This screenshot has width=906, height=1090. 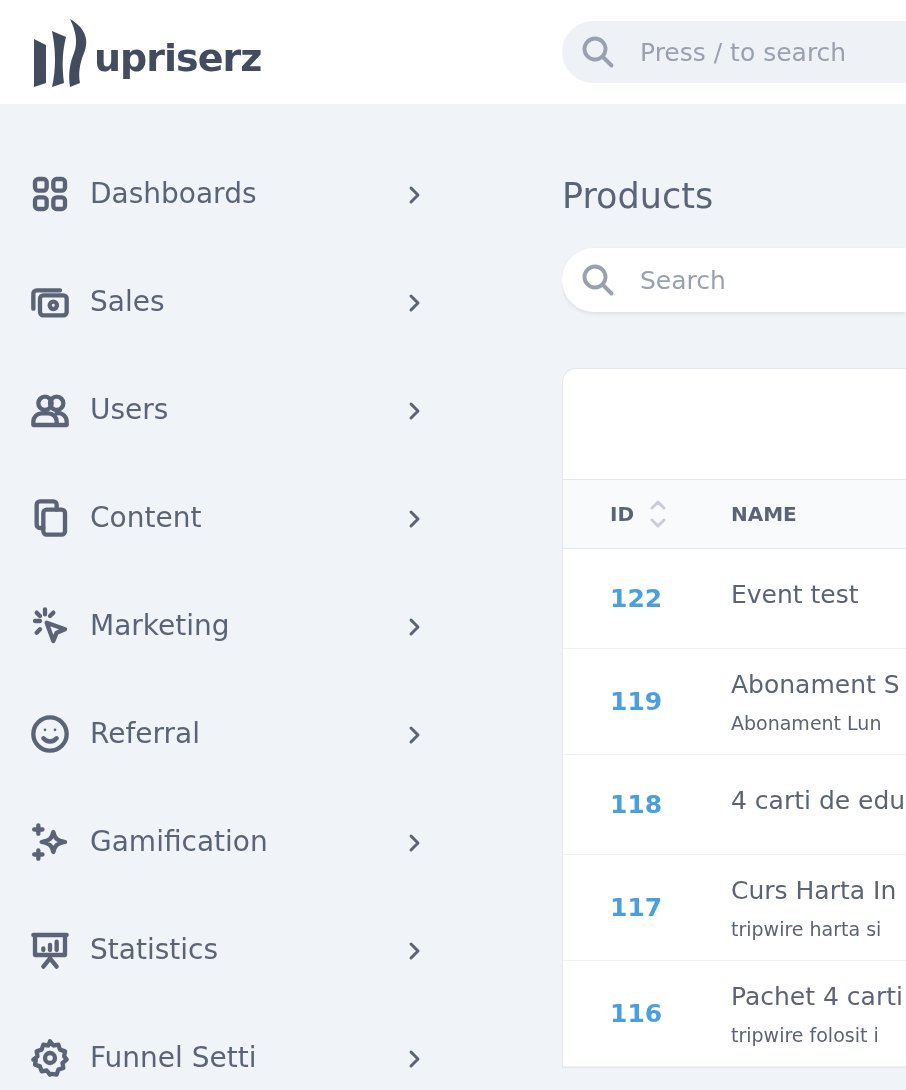 What do you see at coordinates (281, 626) in the screenshot?
I see `sidebar-item: Marketing` at bounding box center [281, 626].